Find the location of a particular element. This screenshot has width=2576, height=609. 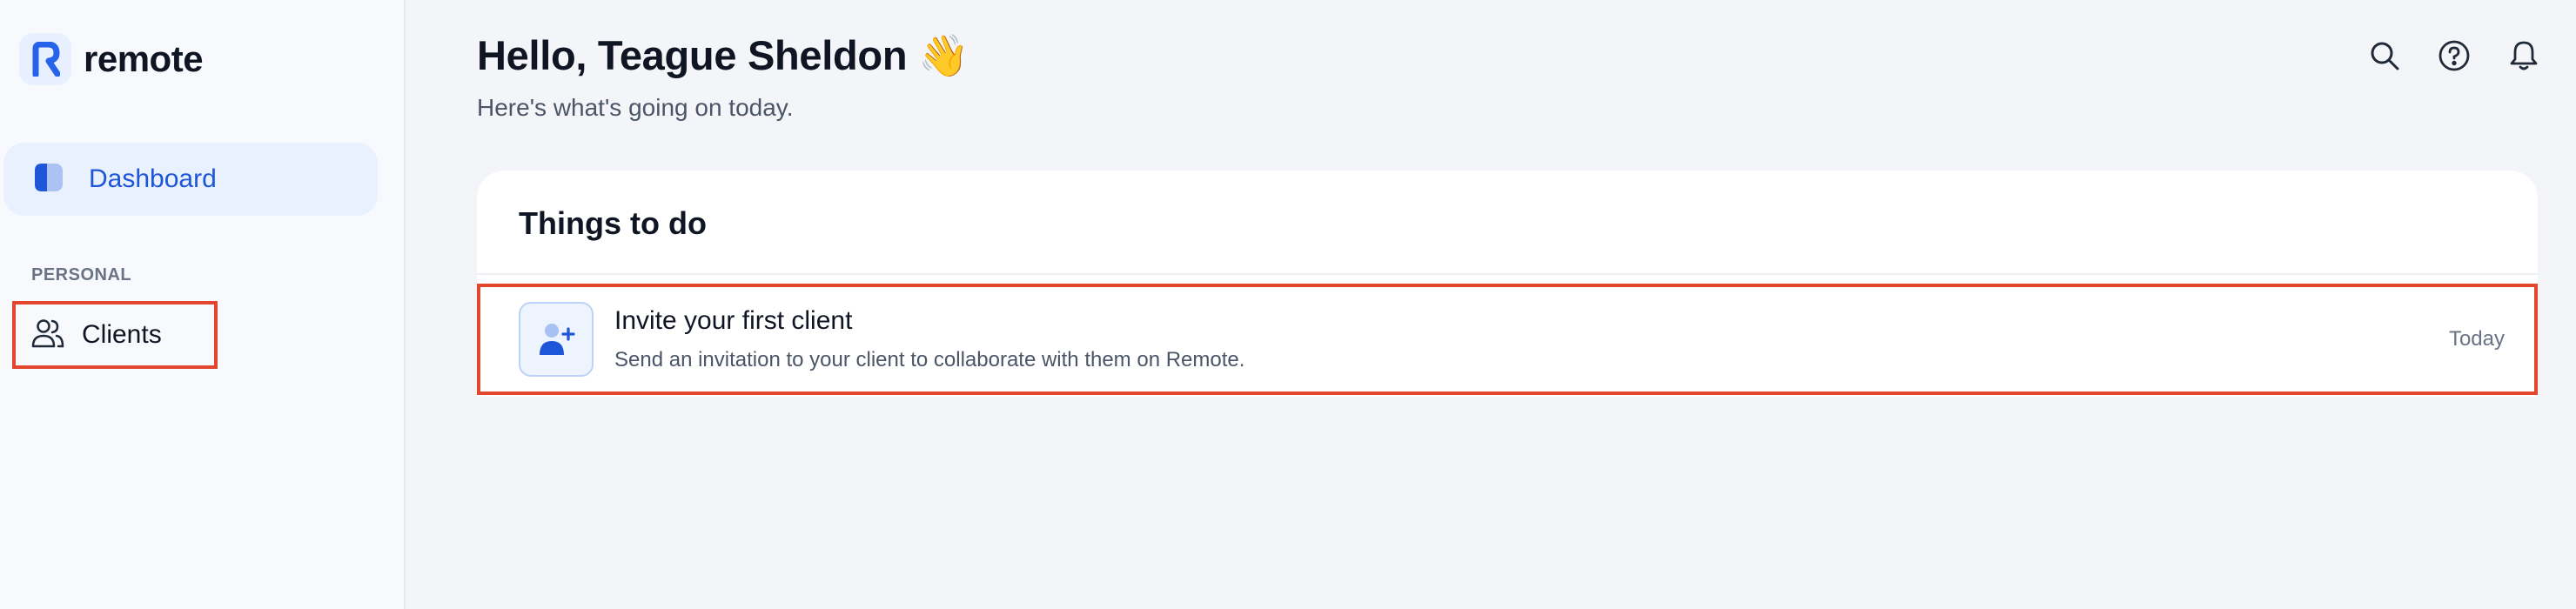

sidebar-item-label: Dashboard is located at coordinates (153, 178).